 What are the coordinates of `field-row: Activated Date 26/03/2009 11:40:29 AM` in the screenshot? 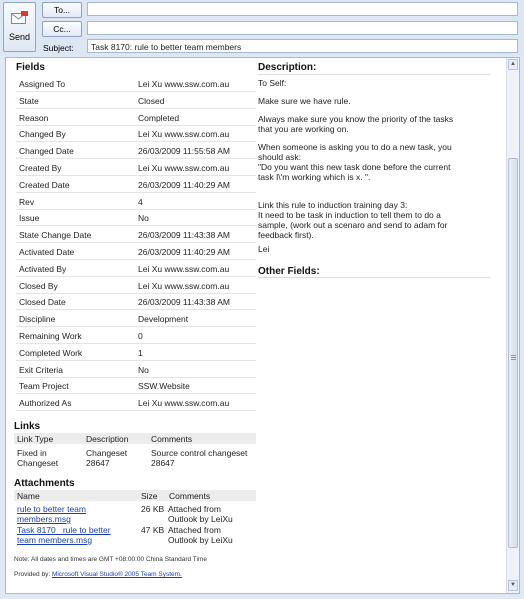 It's located at (136, 251).